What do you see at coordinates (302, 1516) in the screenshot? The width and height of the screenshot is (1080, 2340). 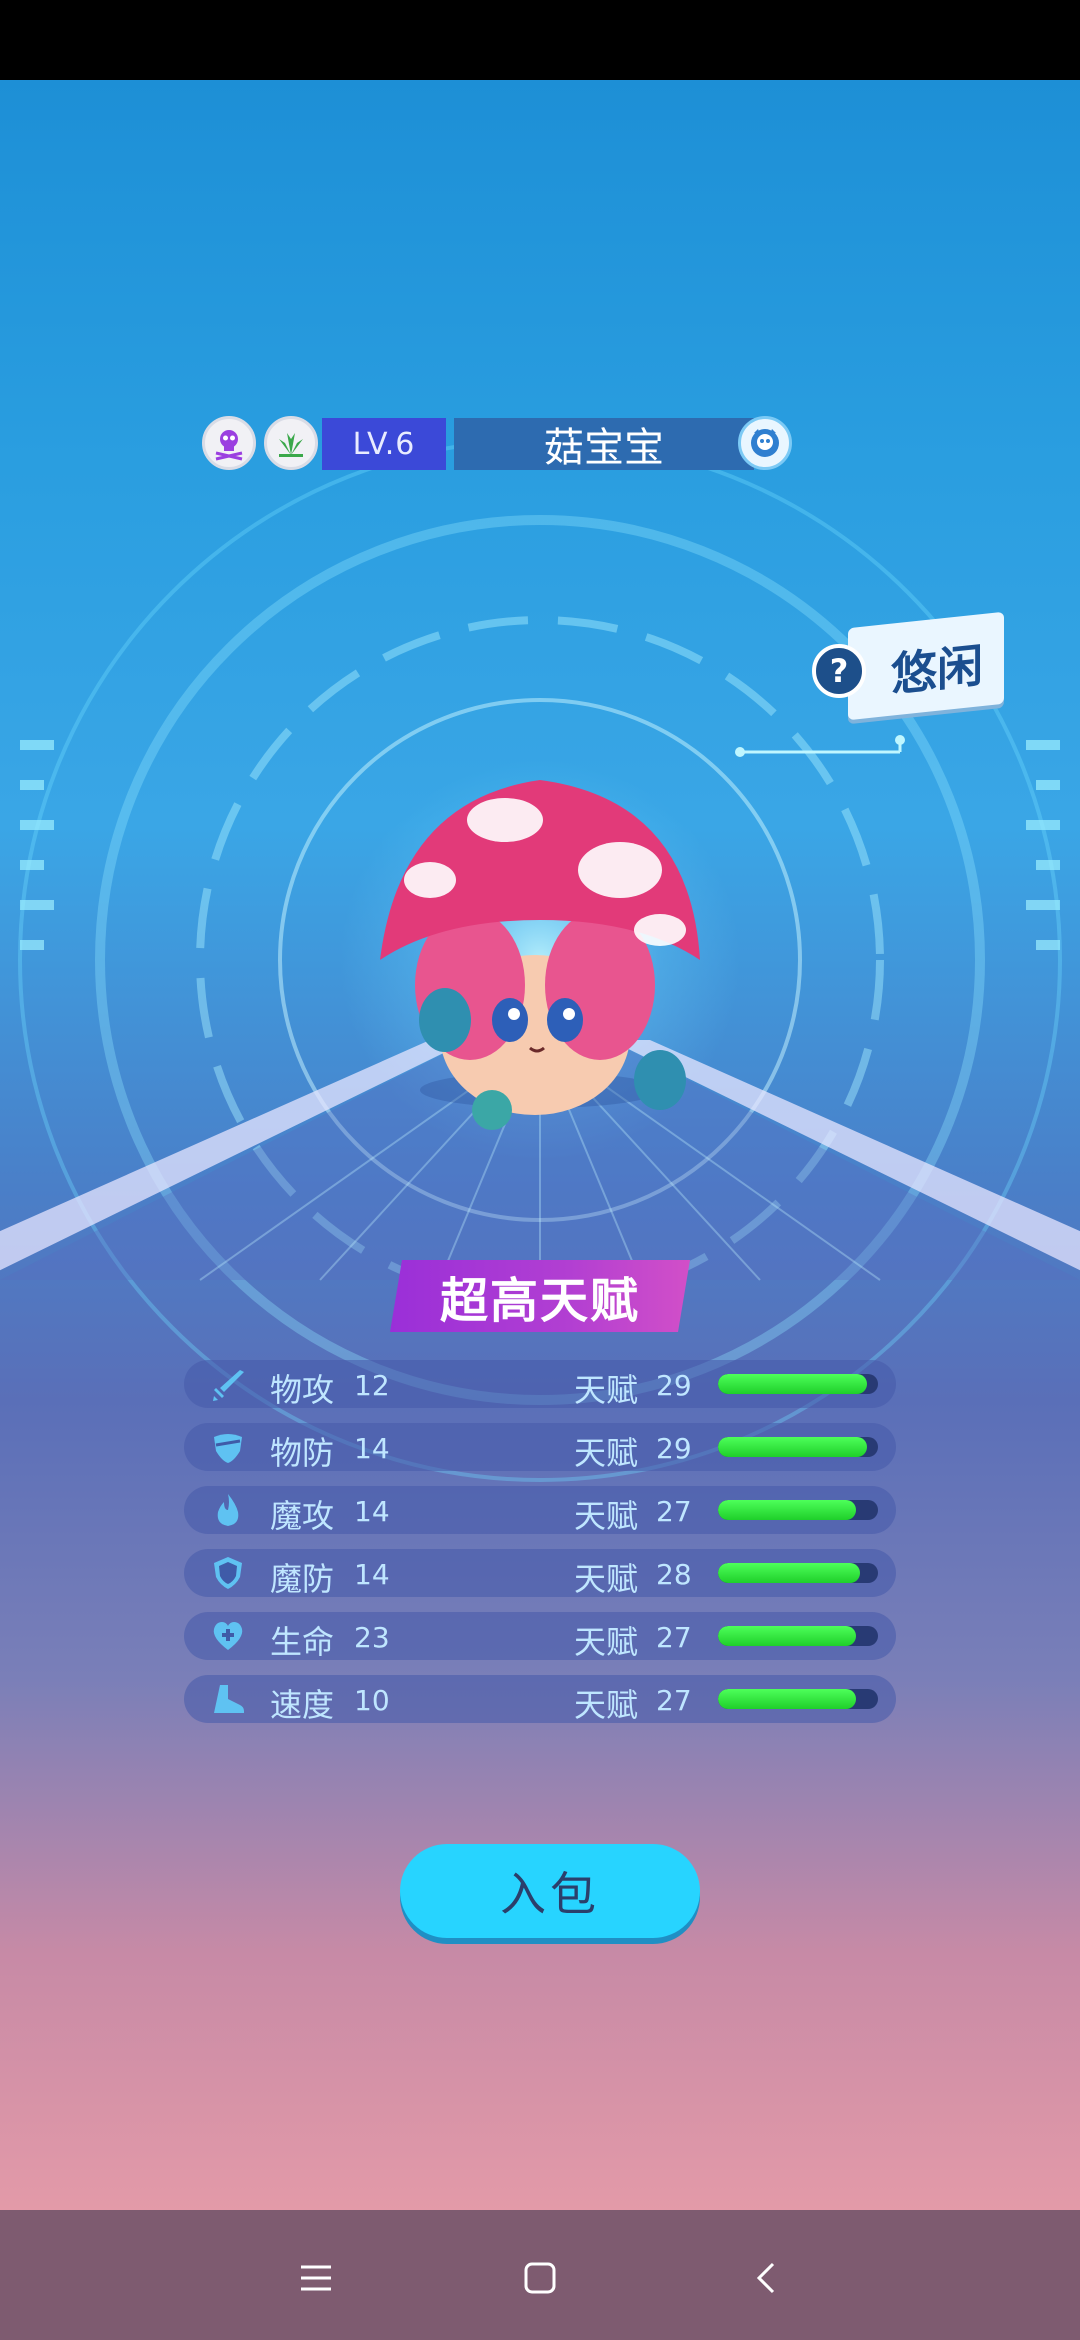 I see `stat-name: 魔攻` at bounding box center [302, 1516].